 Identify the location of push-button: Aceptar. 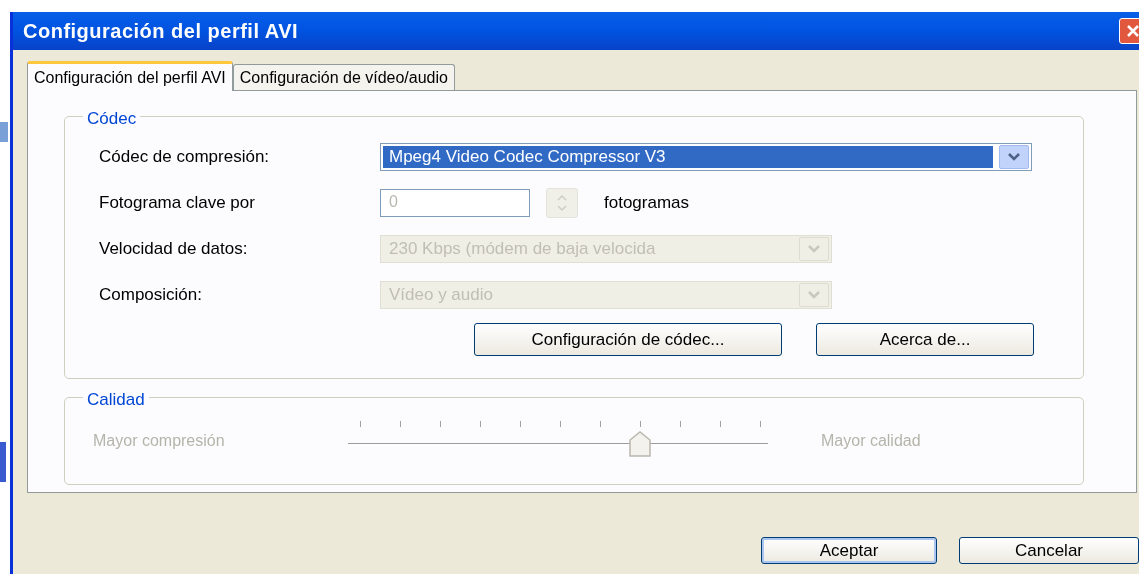
(849, 550).